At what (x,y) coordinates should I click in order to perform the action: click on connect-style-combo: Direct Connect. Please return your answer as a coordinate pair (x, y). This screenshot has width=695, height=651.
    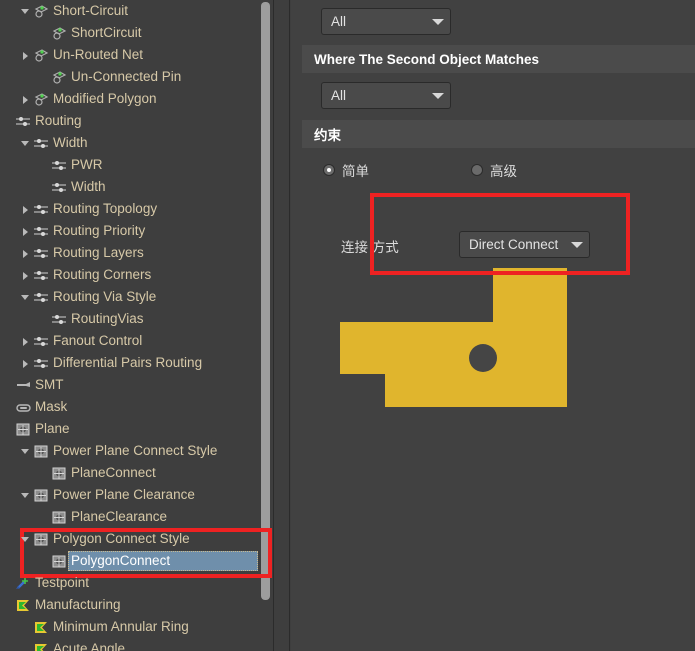
    Looking at the image, I should click on (524, 244).